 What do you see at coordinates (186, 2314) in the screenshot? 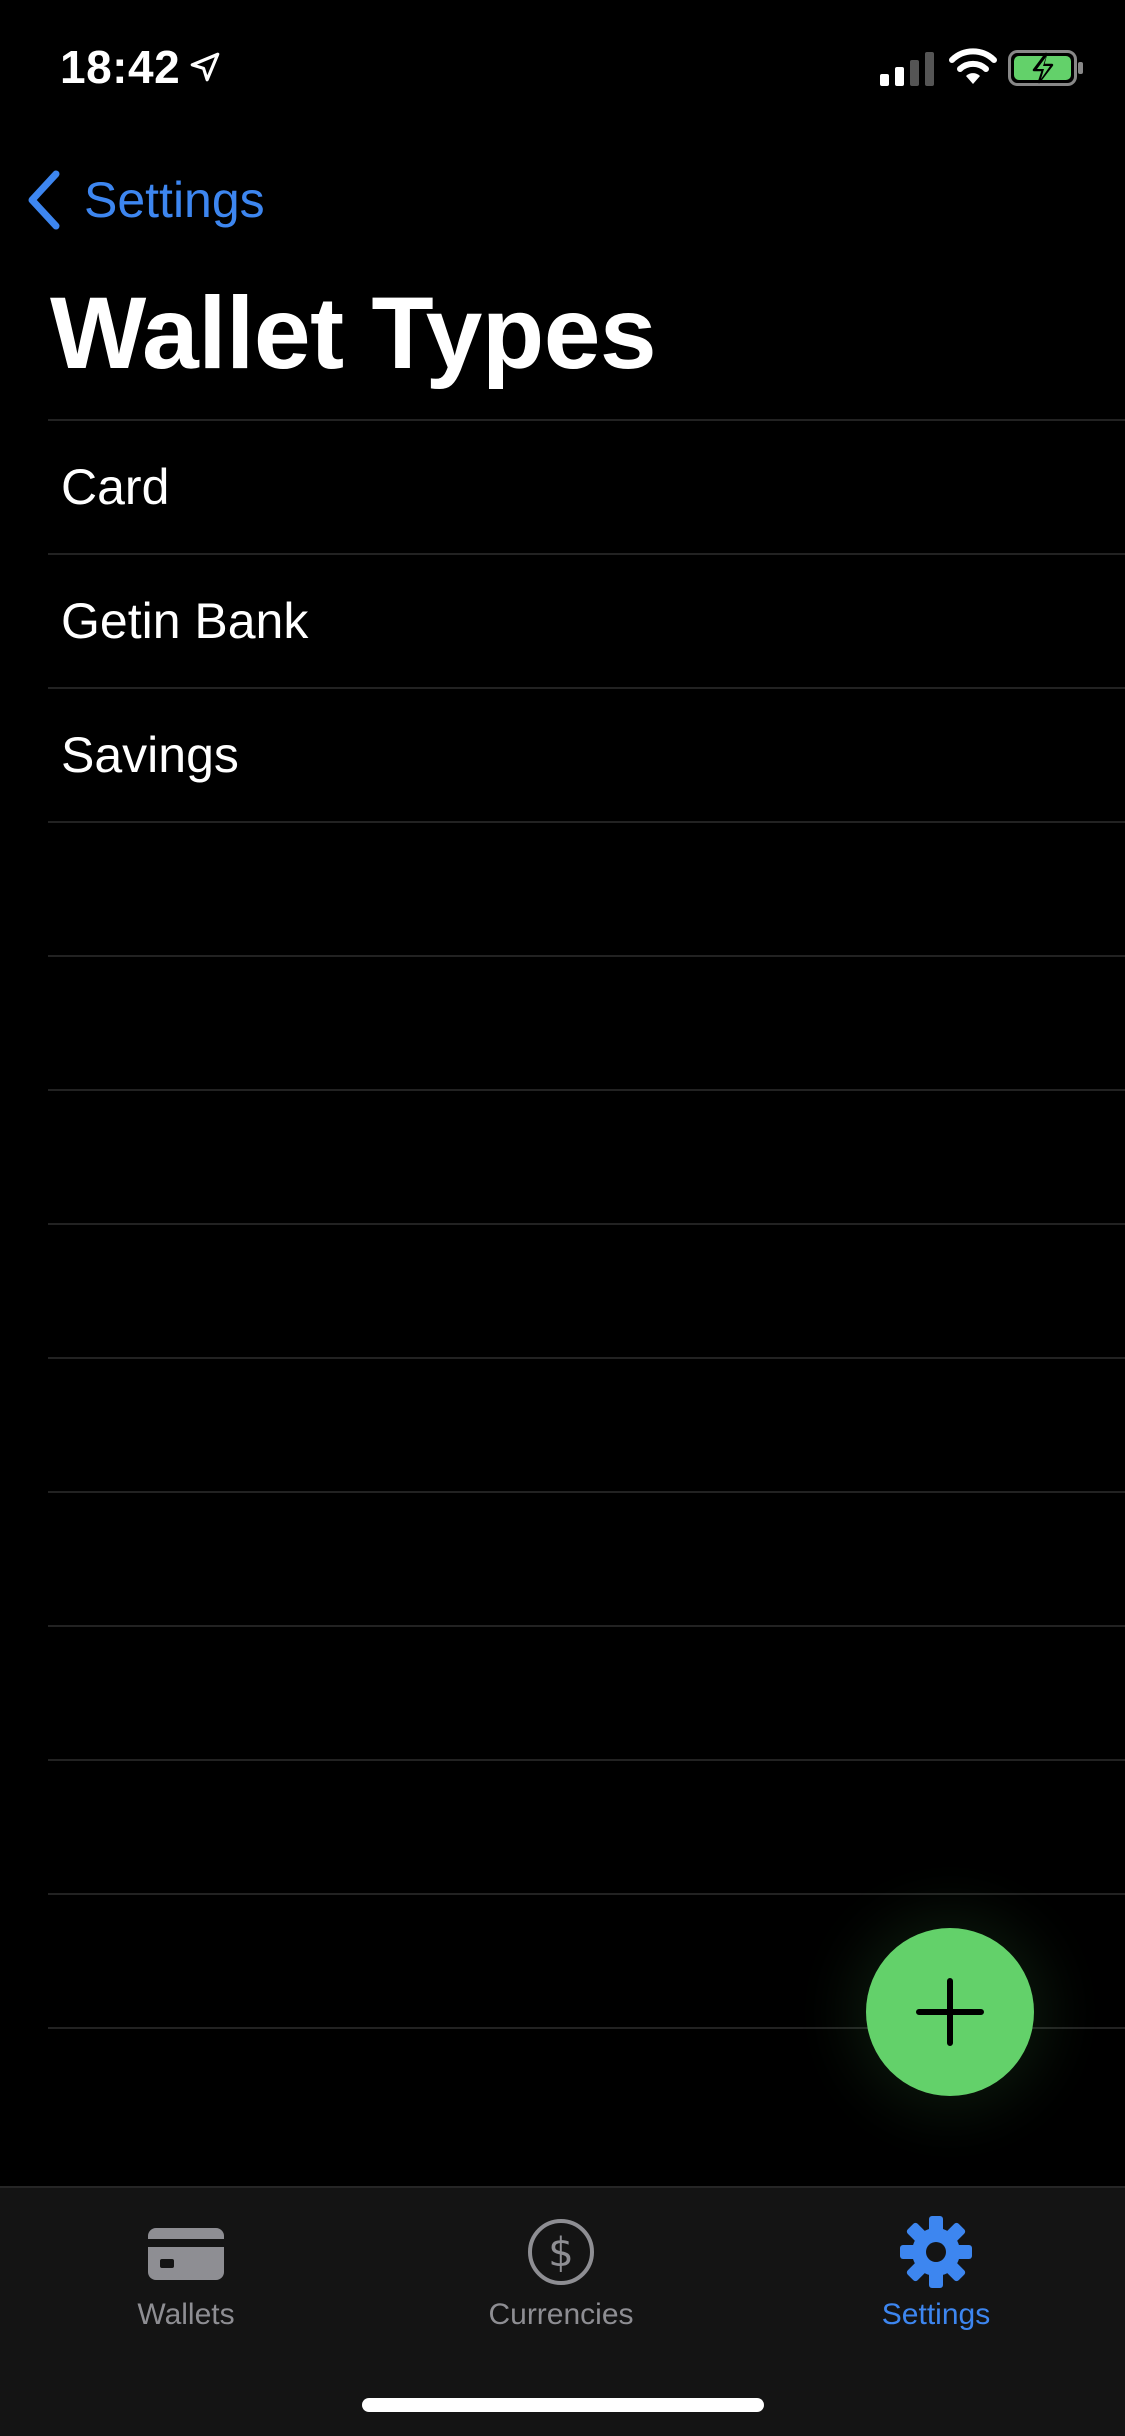
I see `tab-label: Wallets` at bounding box center [186, 2314].